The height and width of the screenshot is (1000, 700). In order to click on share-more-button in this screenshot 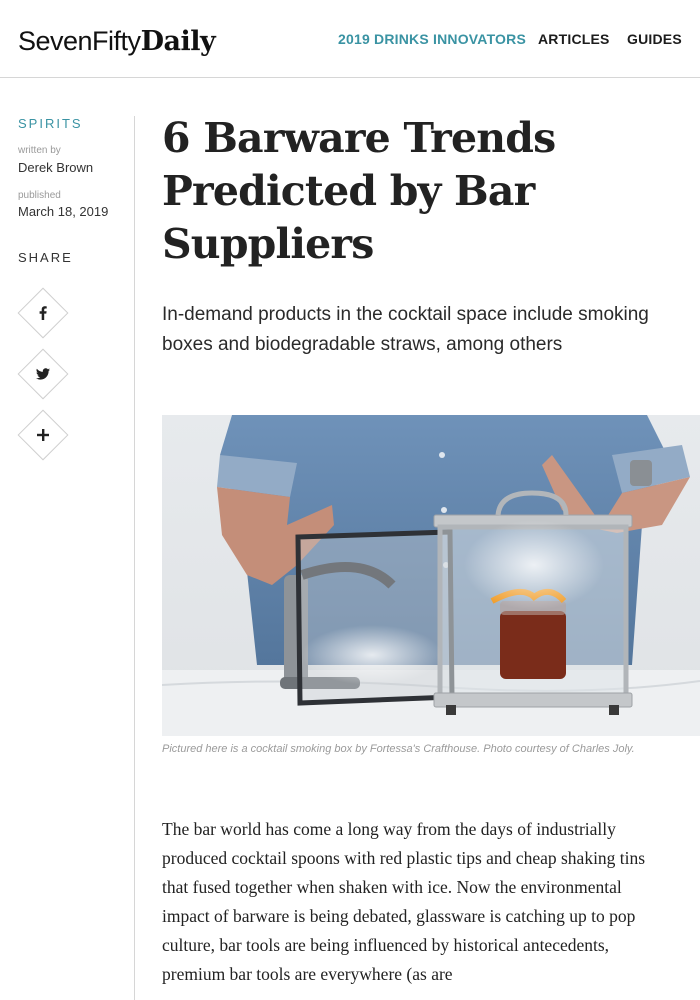, I will do `click(43, 435)`.